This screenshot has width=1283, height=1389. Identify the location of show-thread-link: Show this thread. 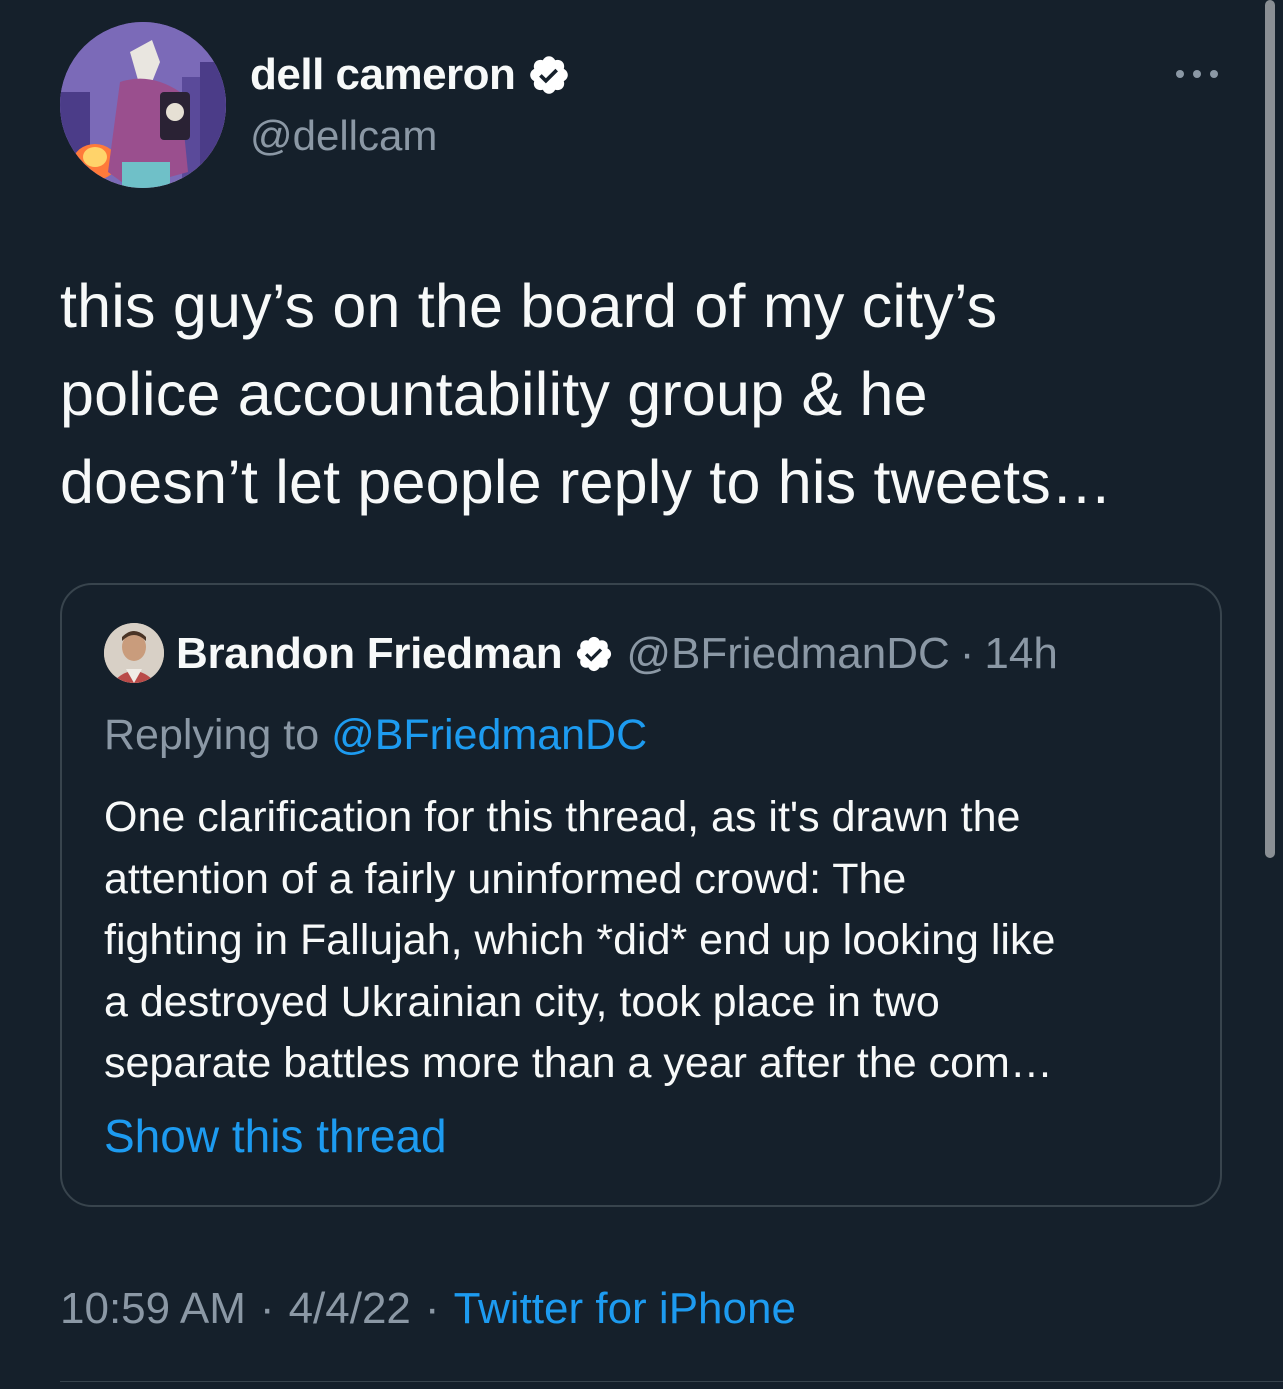
(275, 1136).